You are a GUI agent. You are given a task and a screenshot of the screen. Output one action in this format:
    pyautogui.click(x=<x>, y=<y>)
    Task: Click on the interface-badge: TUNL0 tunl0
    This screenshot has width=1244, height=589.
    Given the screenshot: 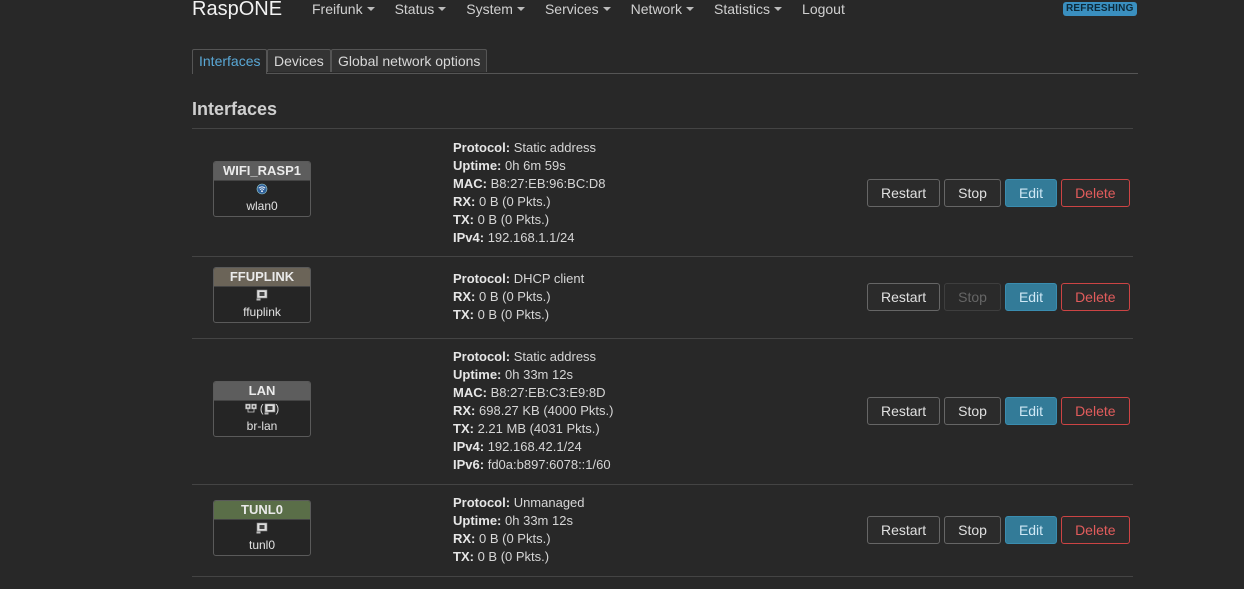 What is the action you would take?
    pyautogui.click(x=262, y=528)
    